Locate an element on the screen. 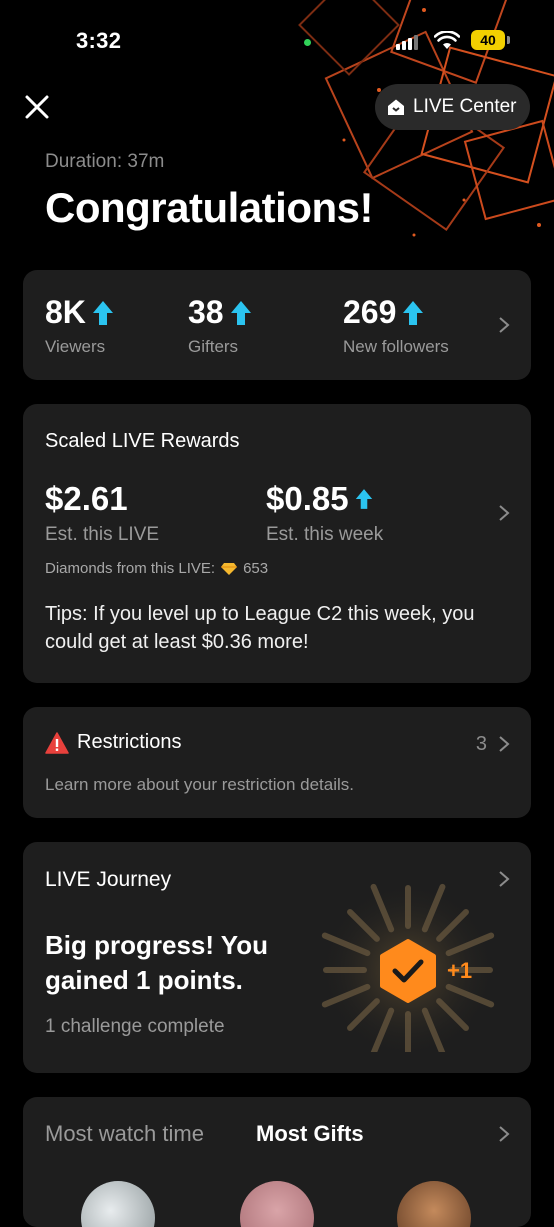 The image size is (554, 1227). diamonds-label: Diamonds from this LIVE: is located at coordinates (130, 568).